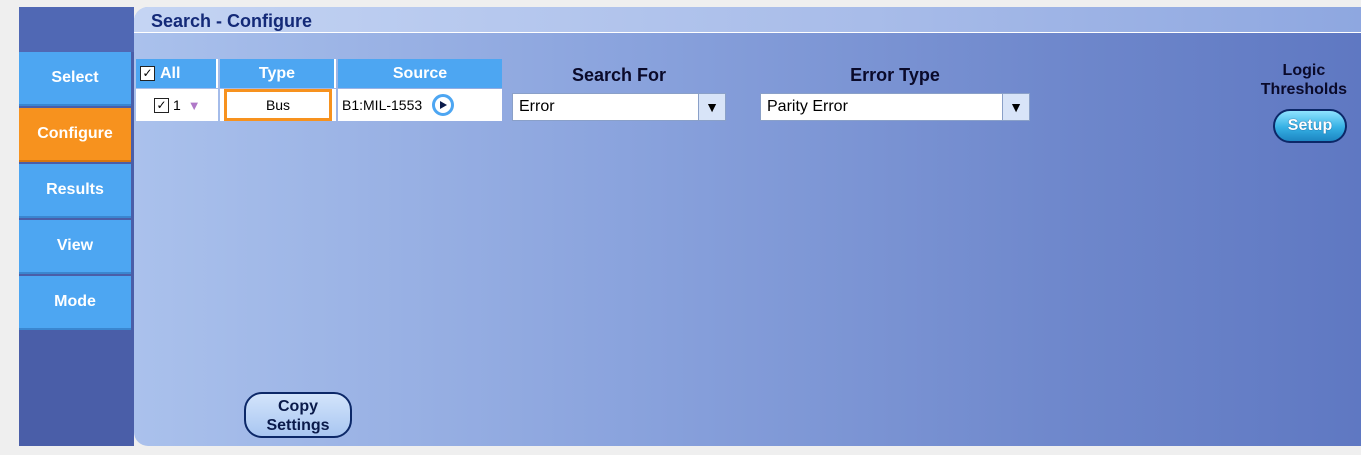  What do you see at coordinates (75, 135) in the screenshot?
I see `nav-configure: Configure` at bounding box center [75, 135].